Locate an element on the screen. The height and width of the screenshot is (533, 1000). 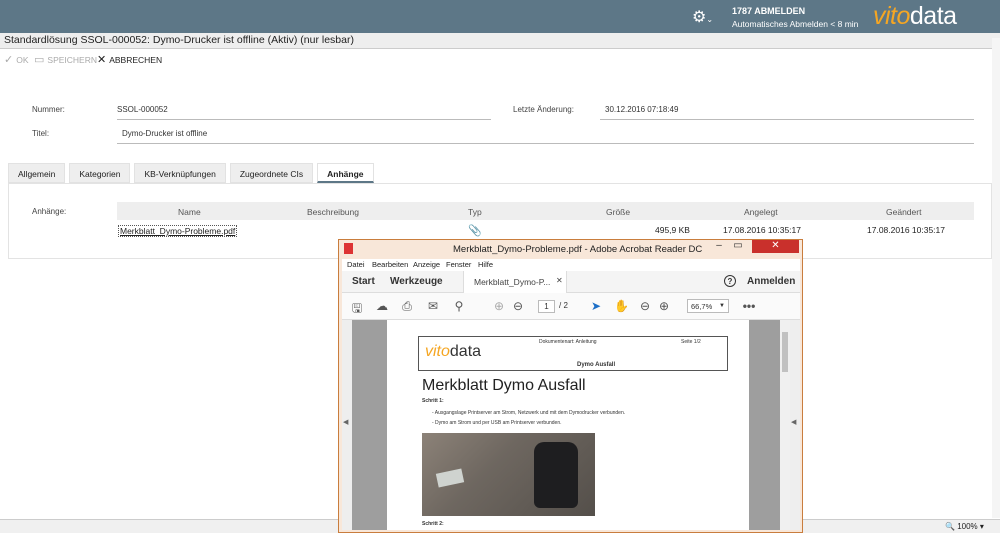
close-window-button: ✕ is located at coordinates (775, 246).